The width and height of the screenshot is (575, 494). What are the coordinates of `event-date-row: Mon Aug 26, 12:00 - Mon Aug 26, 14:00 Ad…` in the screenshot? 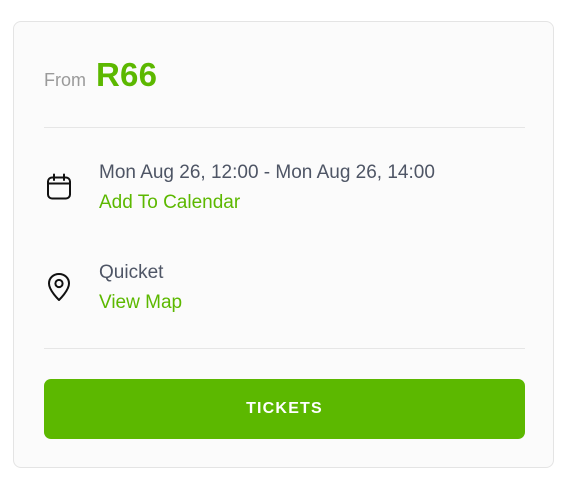 It's located at (284, 190).